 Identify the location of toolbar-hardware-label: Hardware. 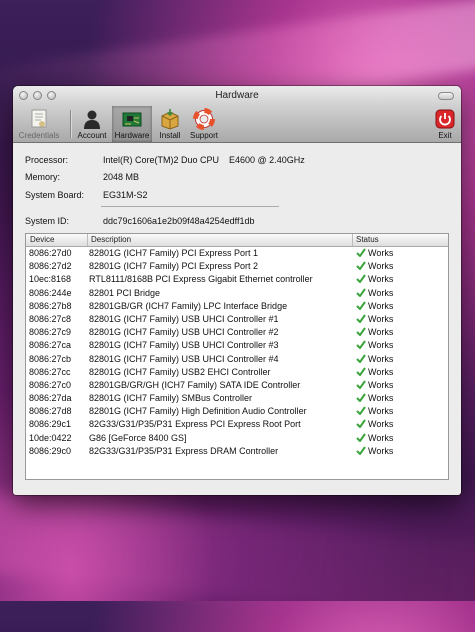
(132, 135).